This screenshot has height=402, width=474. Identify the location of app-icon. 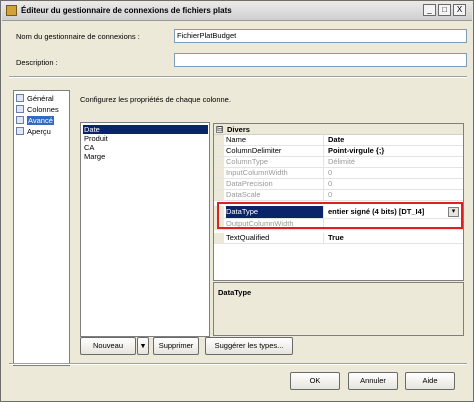
(11, 10).